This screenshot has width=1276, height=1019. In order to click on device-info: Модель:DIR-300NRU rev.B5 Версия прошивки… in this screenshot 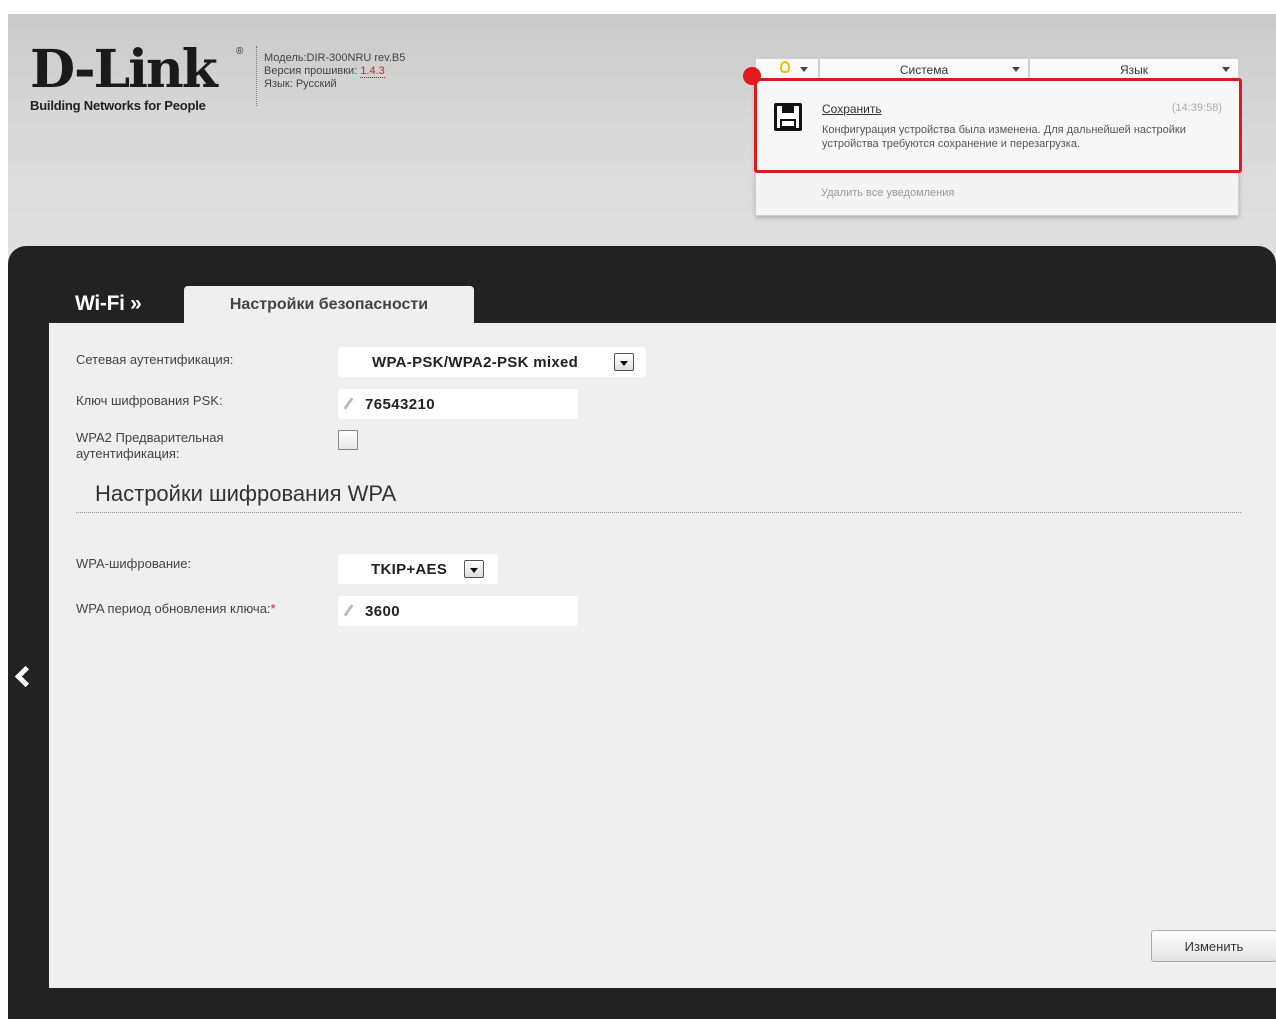, I will do `click(334, 71)`.